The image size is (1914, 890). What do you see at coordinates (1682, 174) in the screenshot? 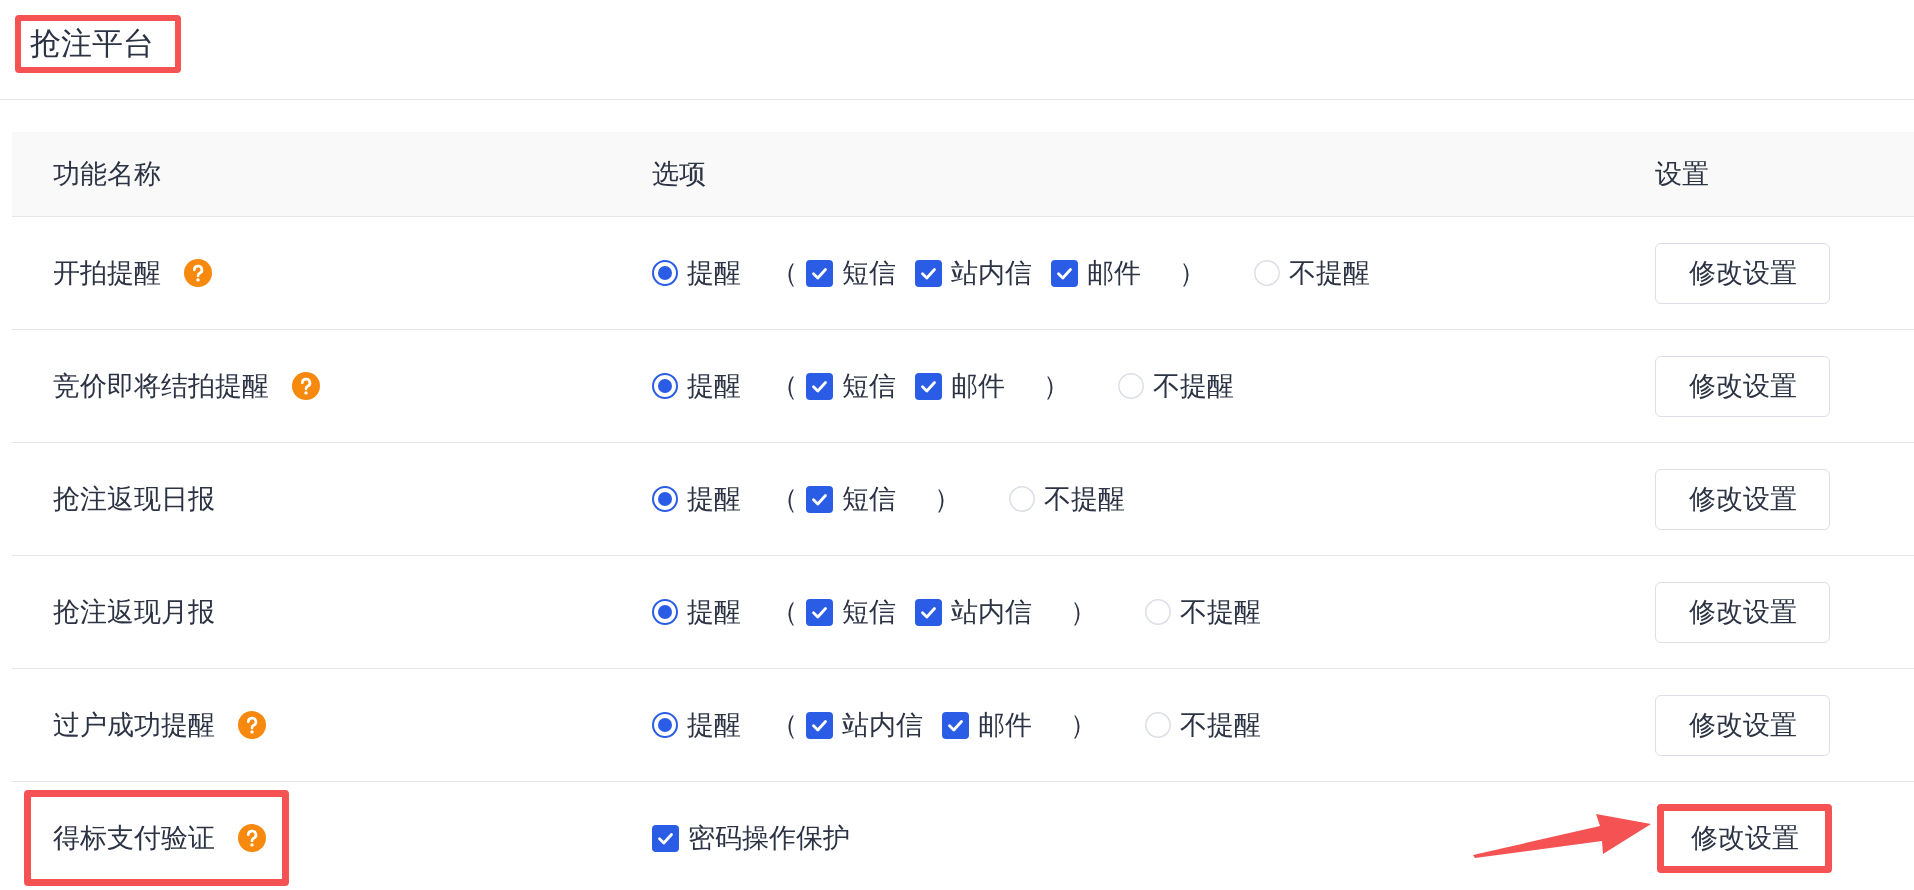
I see `column-header: 设置` at bounding box center [1682, 174].